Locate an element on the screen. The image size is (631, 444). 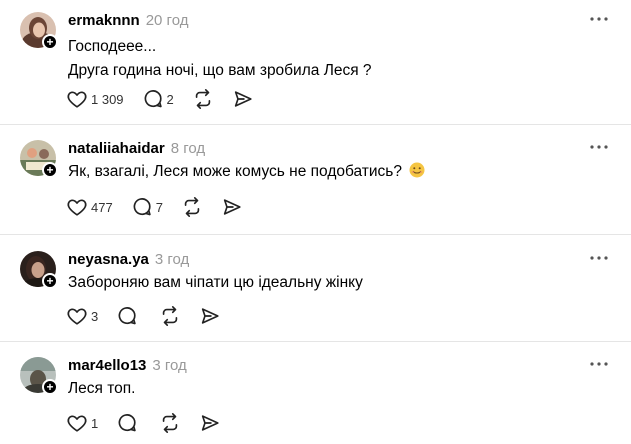
username: nataliiahaidar is located at coordinates (116, 148).